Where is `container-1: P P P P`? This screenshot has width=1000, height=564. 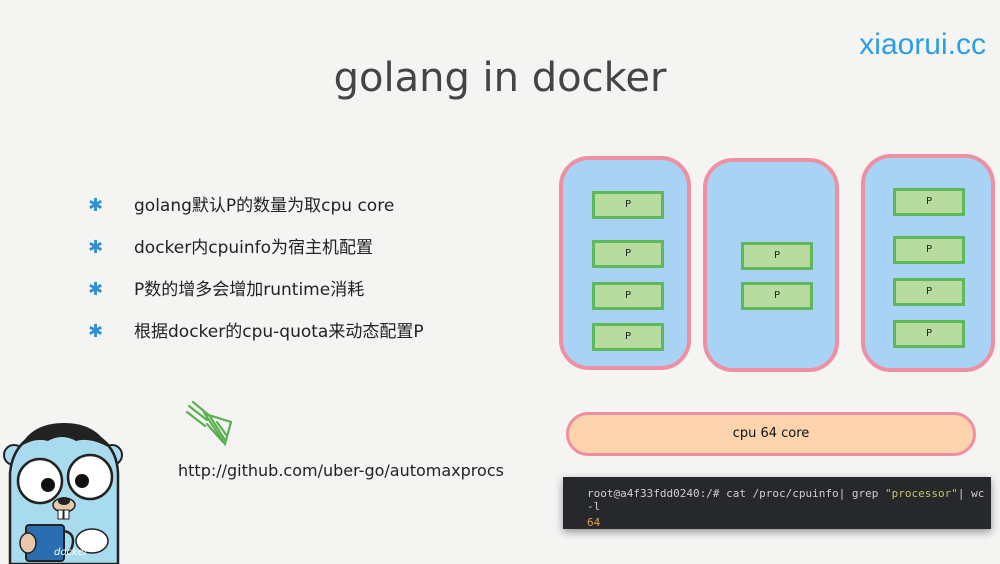
container-1: P P P P is located at coordinates (625, 263).